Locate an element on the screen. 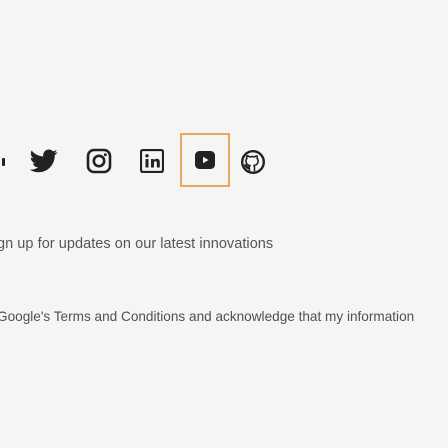  social-links-row is located at coordinates (224, 160).